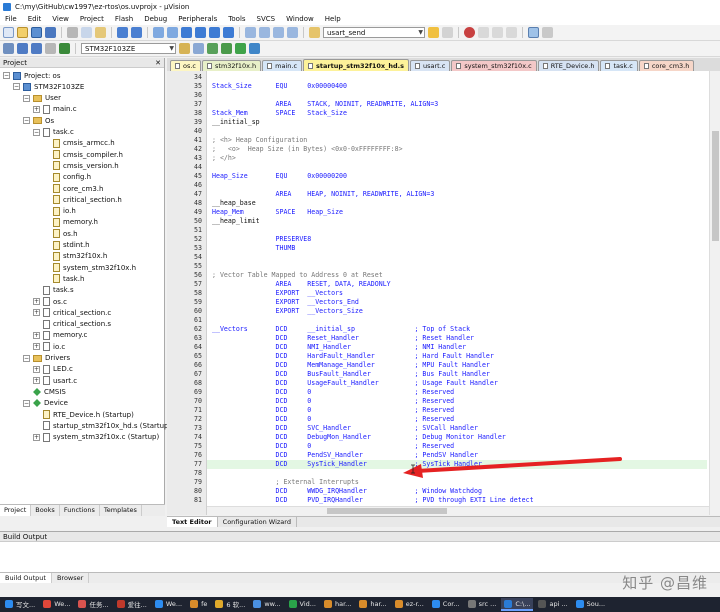 The image size is (720, 612). Describe the element at coordinates (48, 86) in the screenshot. I see `tree-node: − STM32F103ZE` at that location.